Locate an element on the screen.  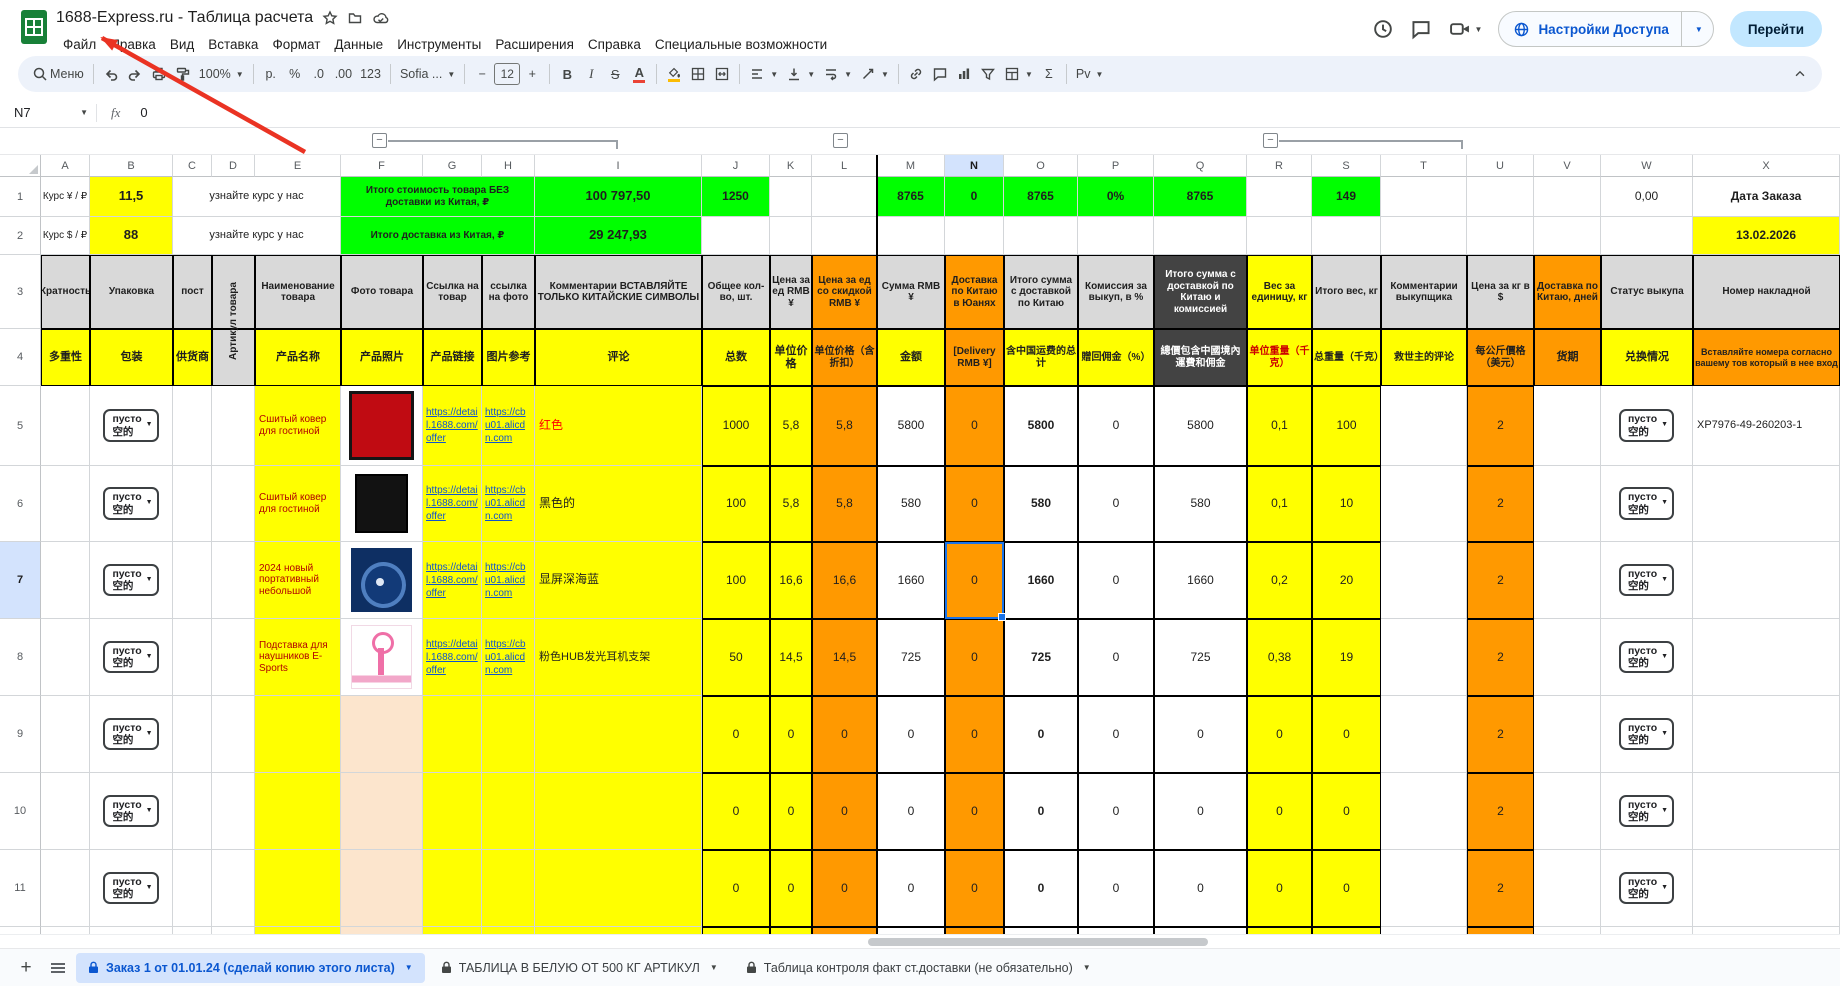
col-header-U: U is located at coordinates (1500, 166).